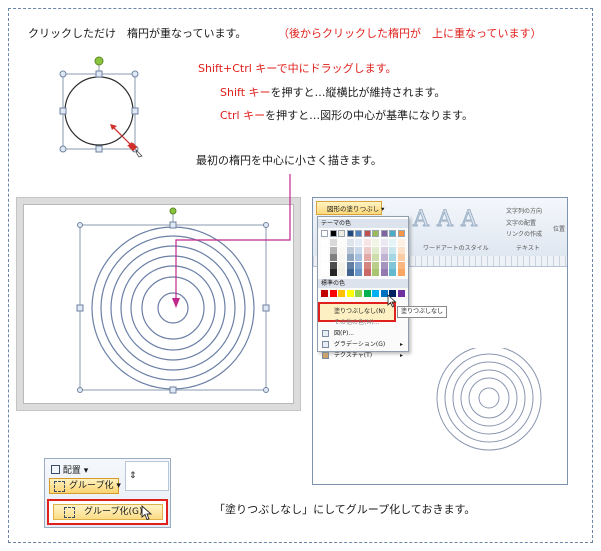 Image resolution: width=601 pixels, height=551 pixels. Describe the element at coordinates (325, 333) in the screenshot. I see `picture-icon` at that location.